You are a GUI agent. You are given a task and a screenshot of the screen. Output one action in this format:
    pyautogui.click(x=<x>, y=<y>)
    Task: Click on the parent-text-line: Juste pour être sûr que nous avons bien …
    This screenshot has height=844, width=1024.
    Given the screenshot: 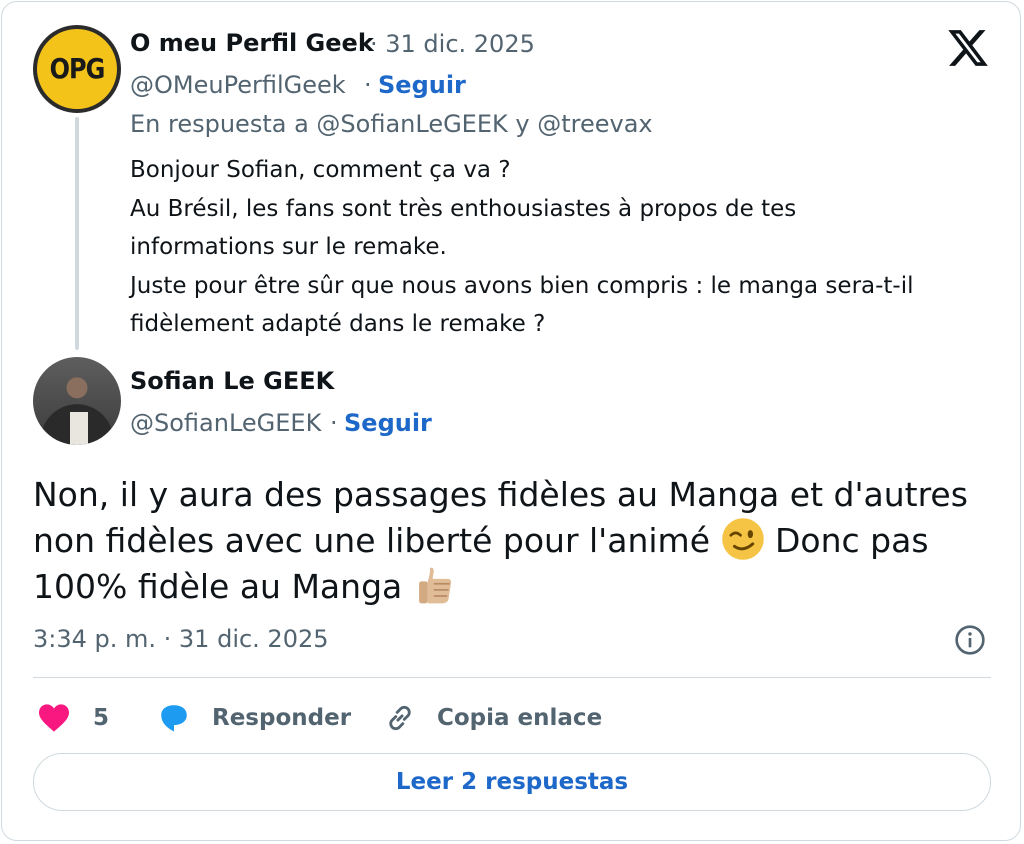 What is the action you would take?
    pyautogui.click(x=522, y=285)
    